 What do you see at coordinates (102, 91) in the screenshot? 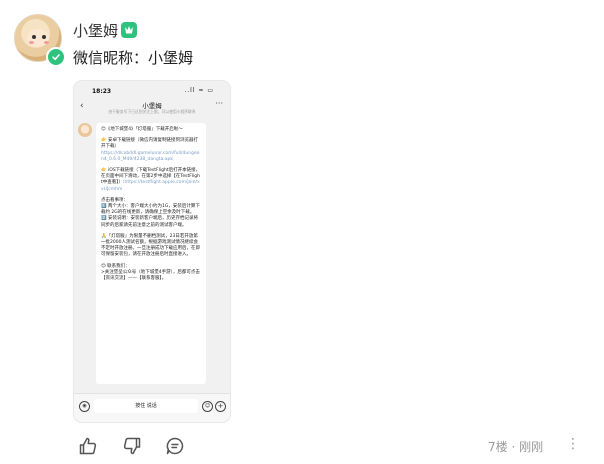
I see `status-time: 18:23` at bounding box center [102, 91].